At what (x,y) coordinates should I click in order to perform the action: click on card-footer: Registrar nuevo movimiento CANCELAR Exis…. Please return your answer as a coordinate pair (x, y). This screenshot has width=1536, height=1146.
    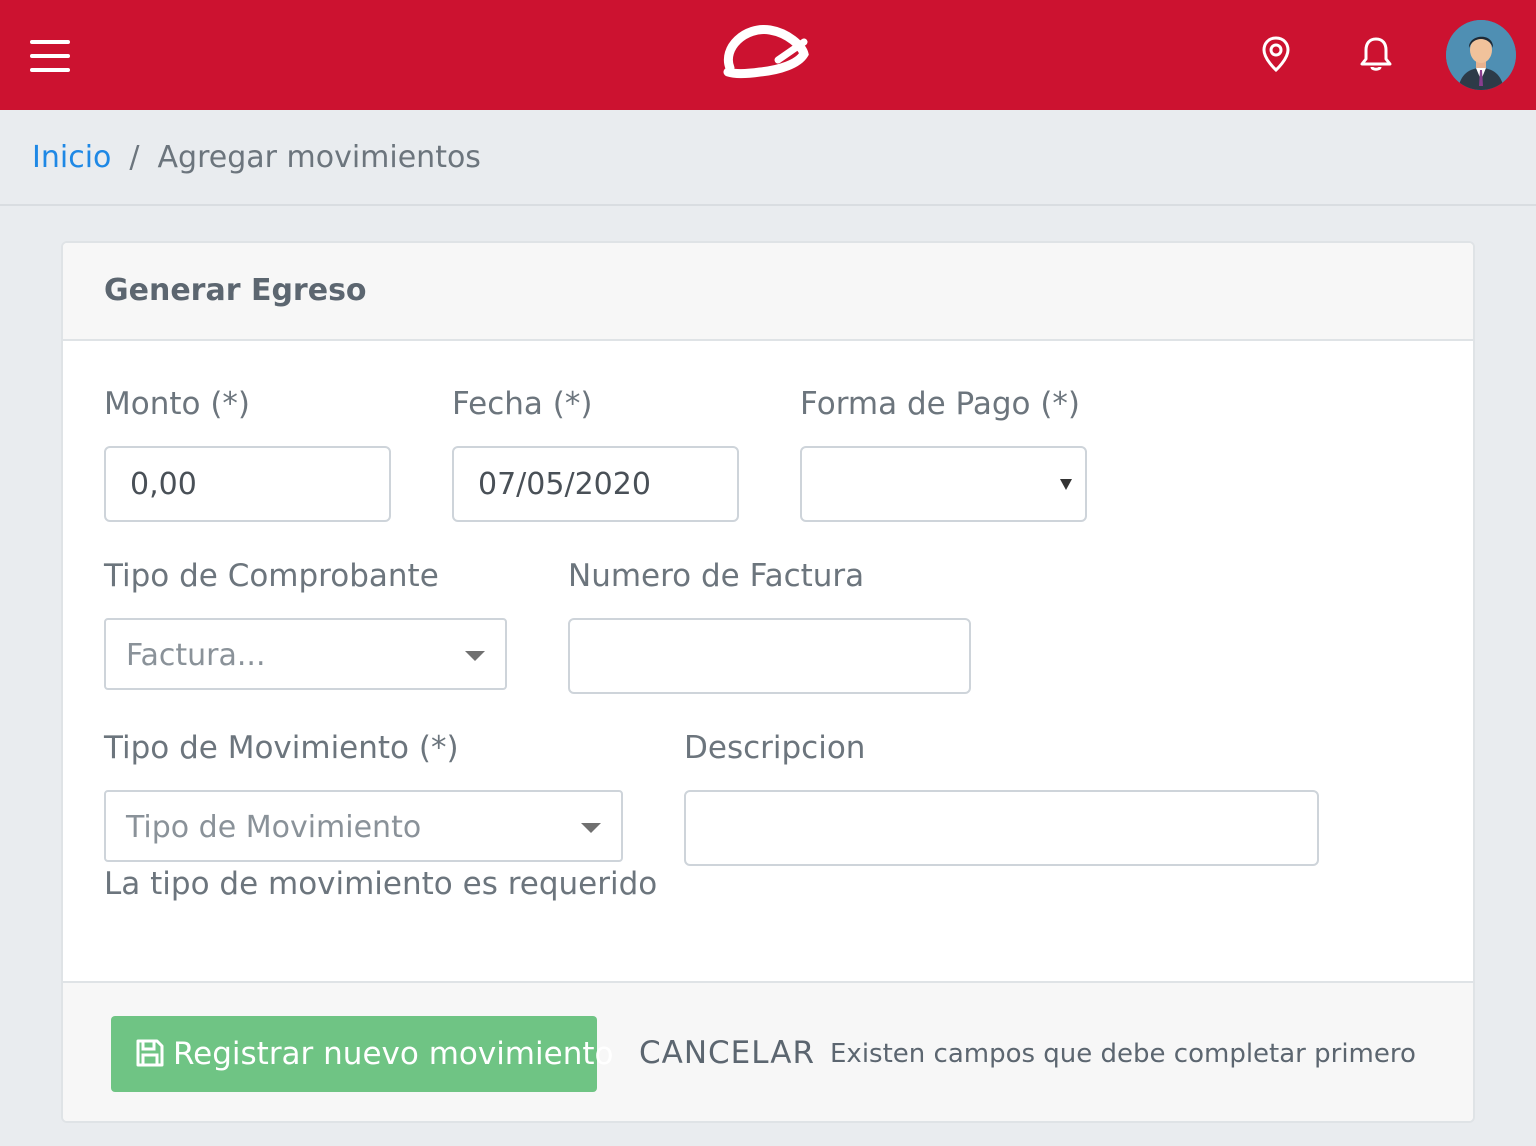
    Looking at the image, I should click on (768, 1051).